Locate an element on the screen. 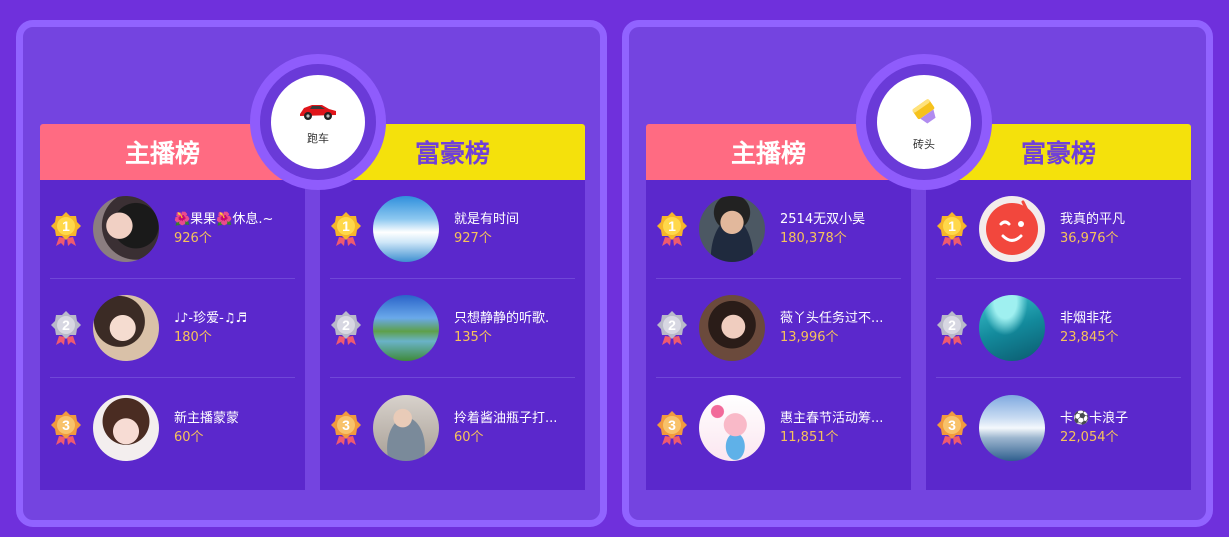 The image size is (1229, 537). user-info: 🌺果果🌺休息.~ 926个 is located at coordinates (234, 229).